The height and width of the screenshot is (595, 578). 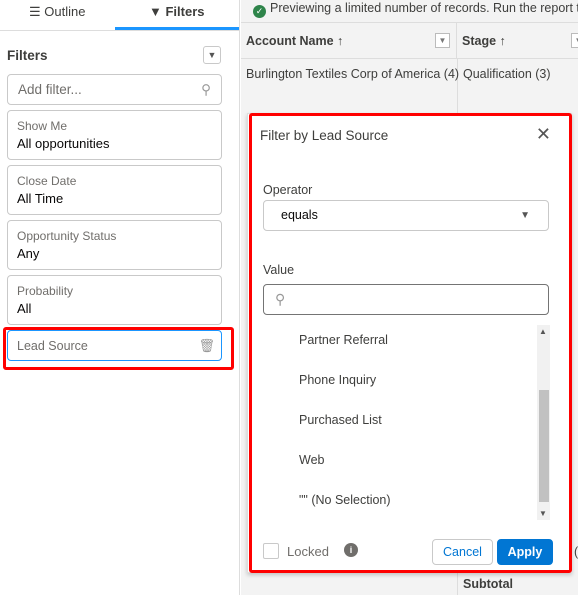 I want to click on tab-filters: ▼ Filters, so click(x=176, y=15).